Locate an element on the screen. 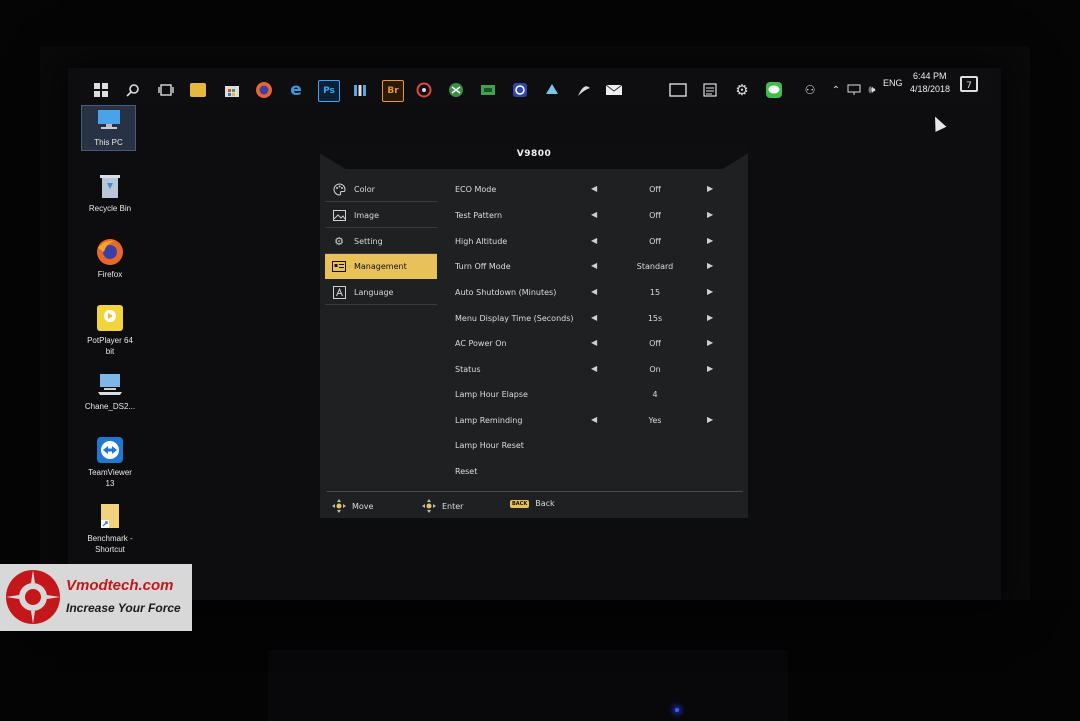 This screenshot has width=1080, height=721. setting-label: AC Power On is located at coordinates (481, 343).